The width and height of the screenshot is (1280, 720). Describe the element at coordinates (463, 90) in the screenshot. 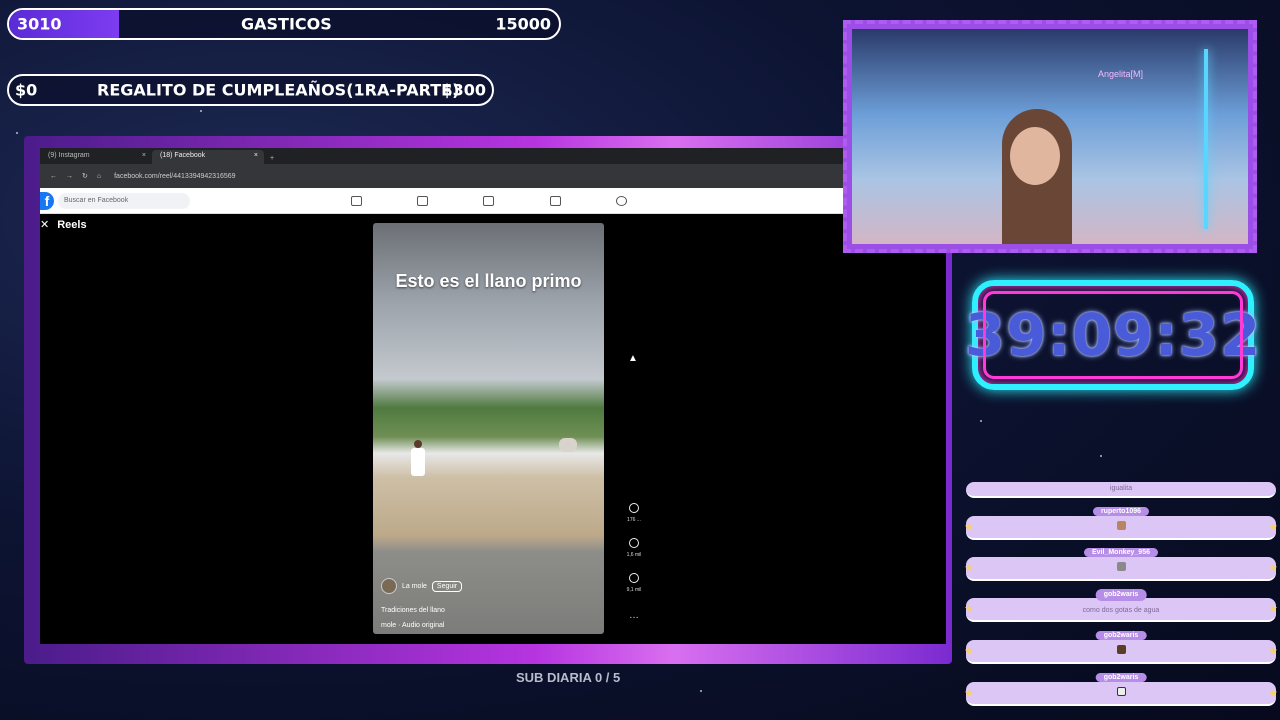

I see `goal-target: $300` at that location.